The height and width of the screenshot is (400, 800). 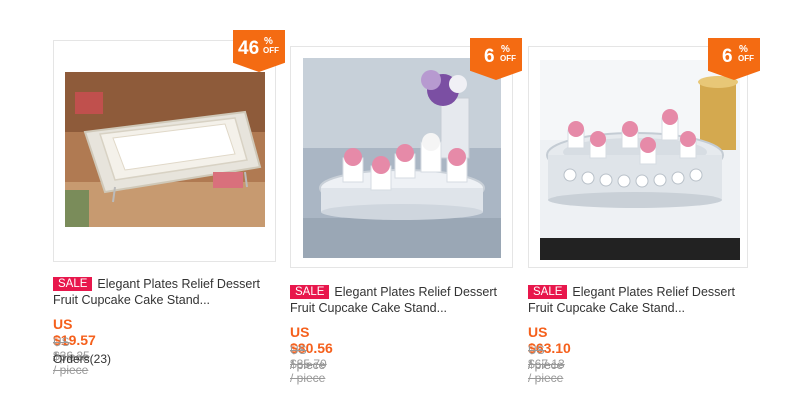 What do you see at coordinates (308, 364) in the screenshot?
I see `original-price: US $85.70 / piece` at bounding box center [308, 364].